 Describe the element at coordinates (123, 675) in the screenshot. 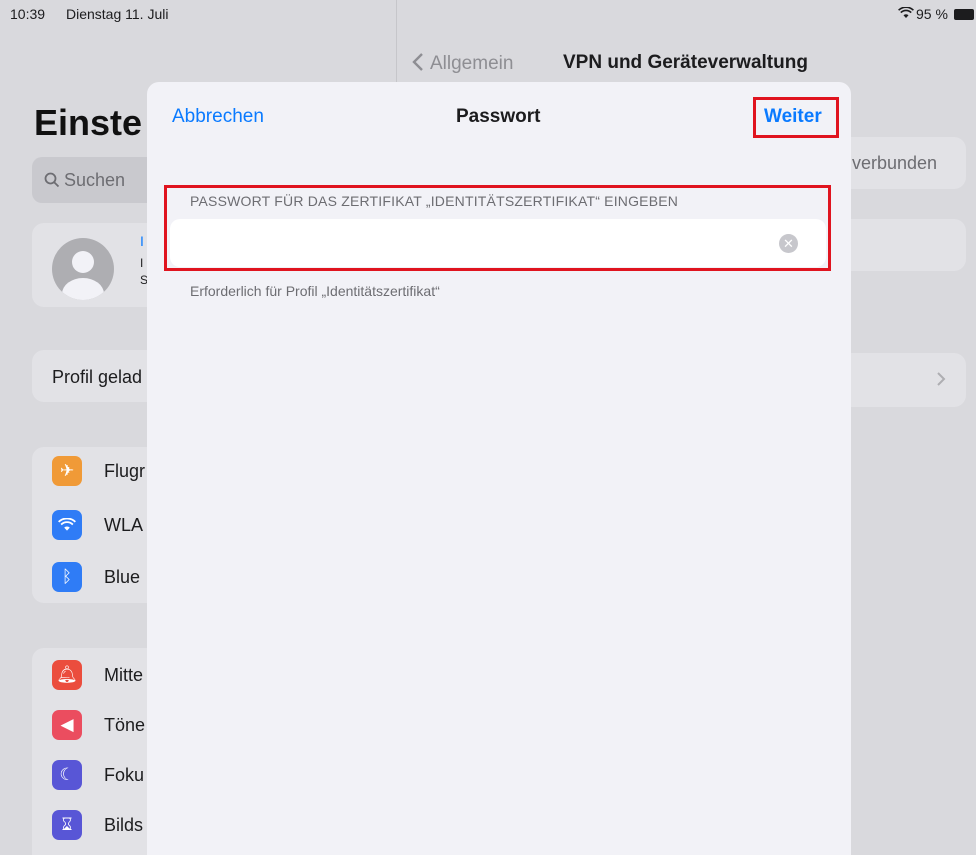

I see `sidebar-item-notifications: Mitte` at that location.